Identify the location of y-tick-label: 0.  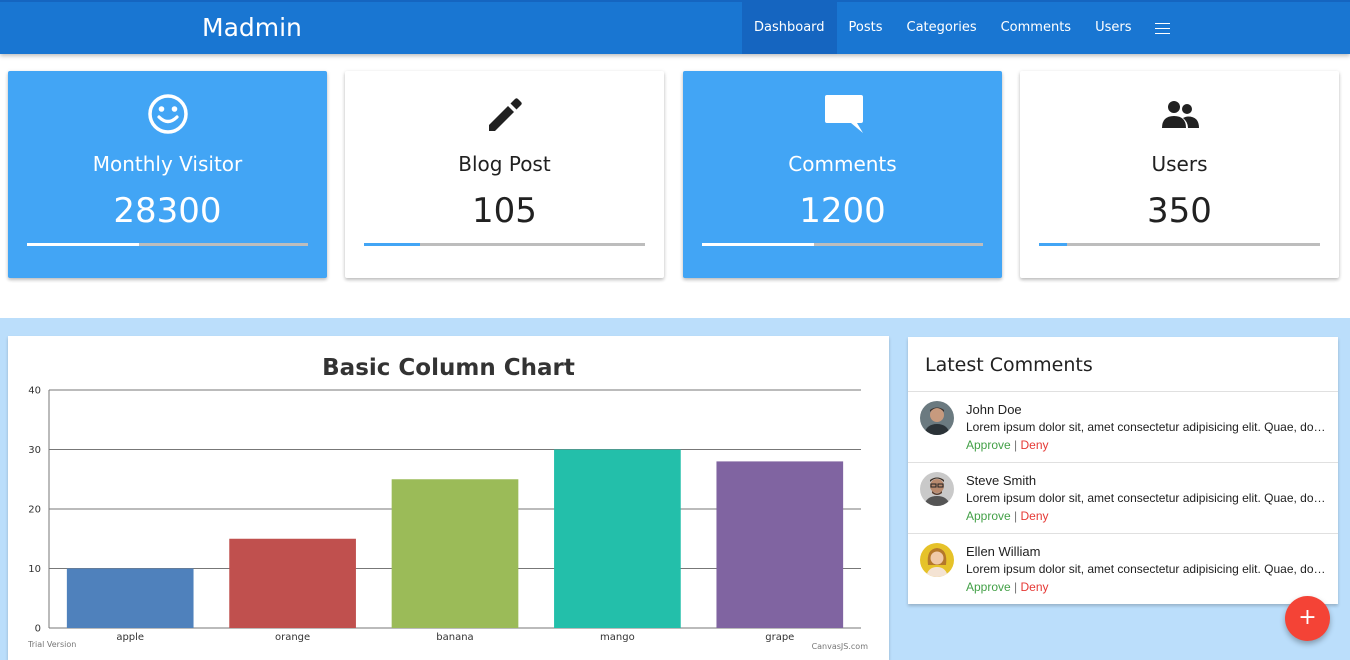
(38, 629).